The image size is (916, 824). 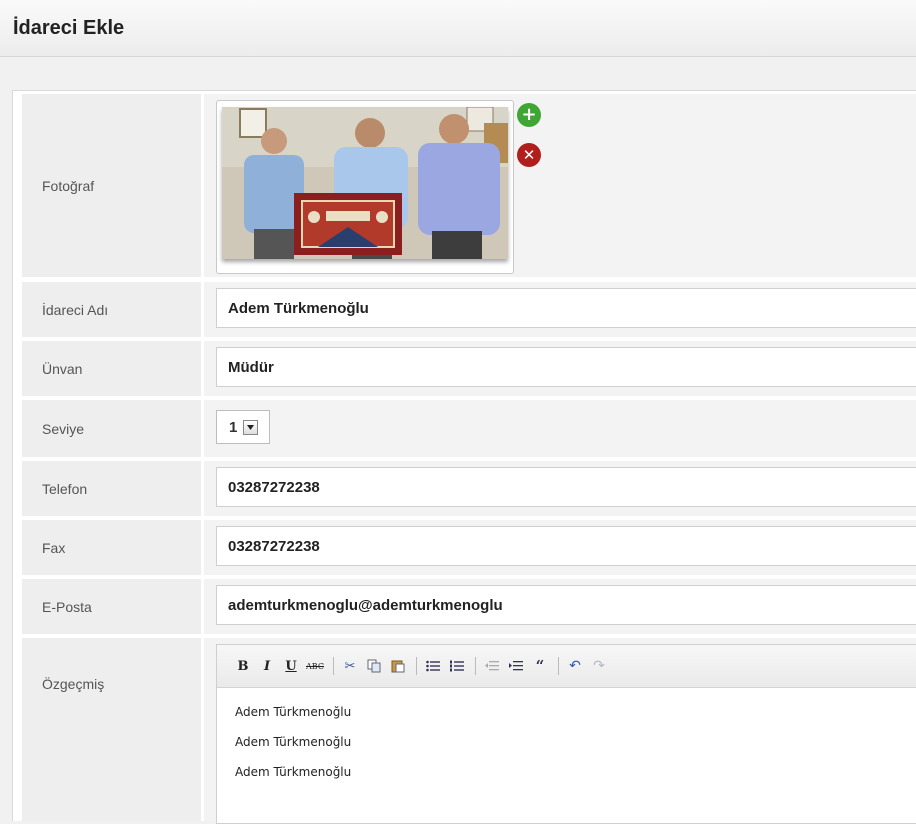 What do you see at coordinates (267, 666) in the screenshot?
I see `italic-icon: I` at bounding box center [267, 666].